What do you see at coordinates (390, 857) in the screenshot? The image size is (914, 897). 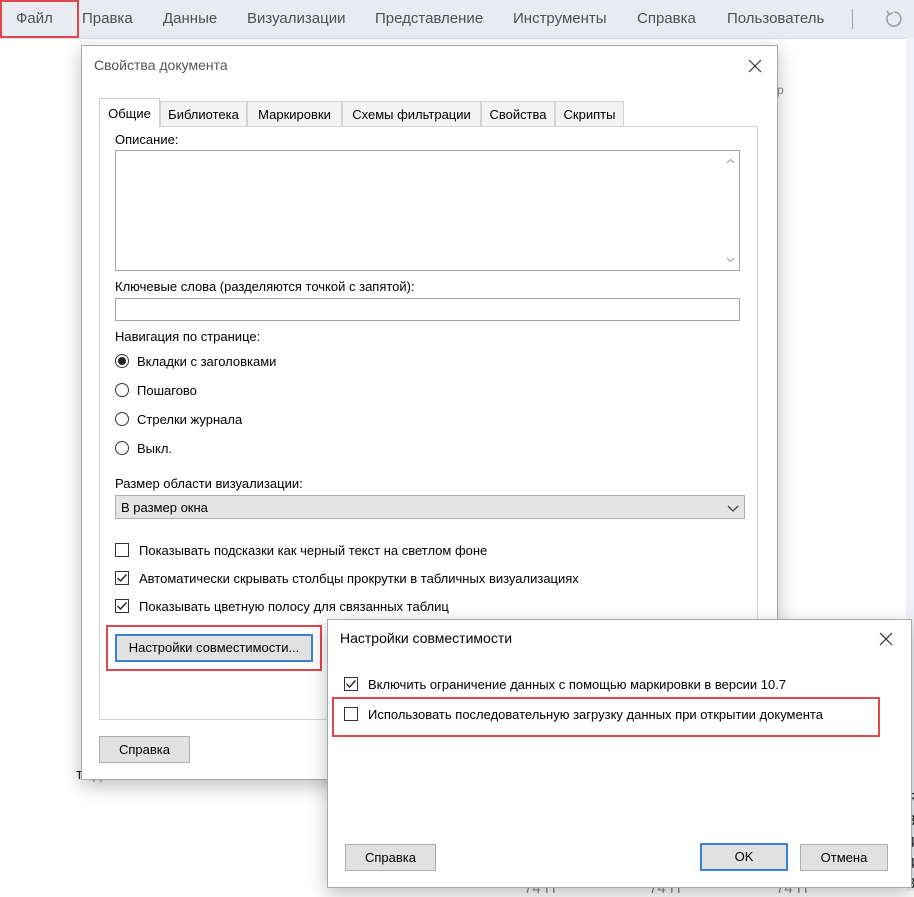 I see `compat-help-button: Справка` at bounding box center [390, 857].